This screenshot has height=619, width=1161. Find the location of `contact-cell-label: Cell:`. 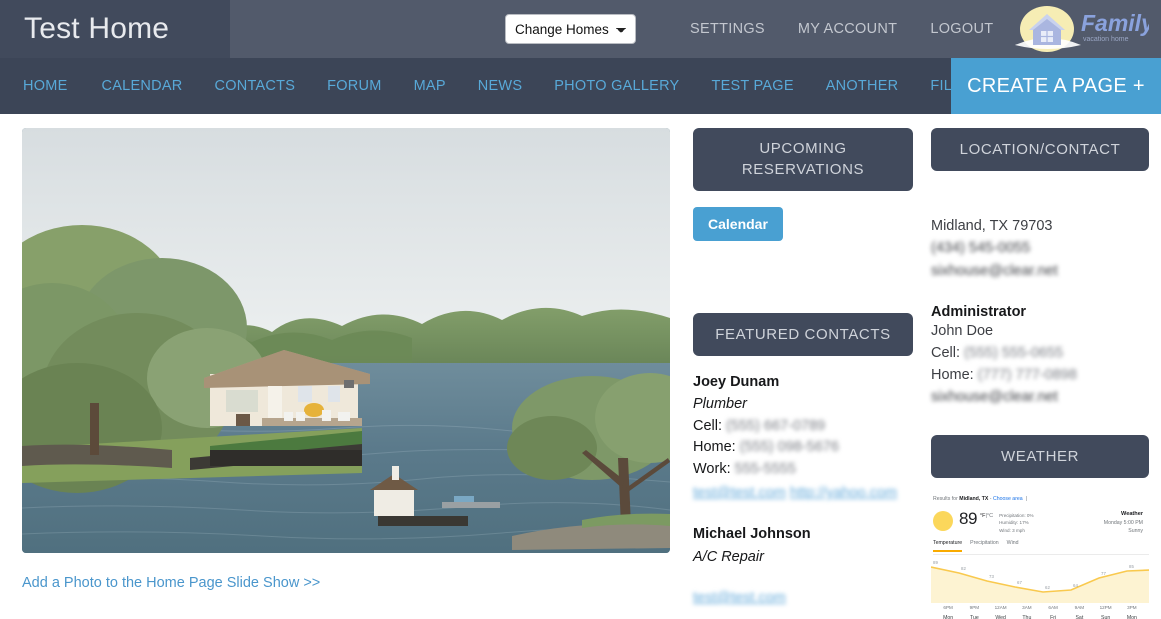

contact-cell-label: Cell: is located at coordinates (708, 425).